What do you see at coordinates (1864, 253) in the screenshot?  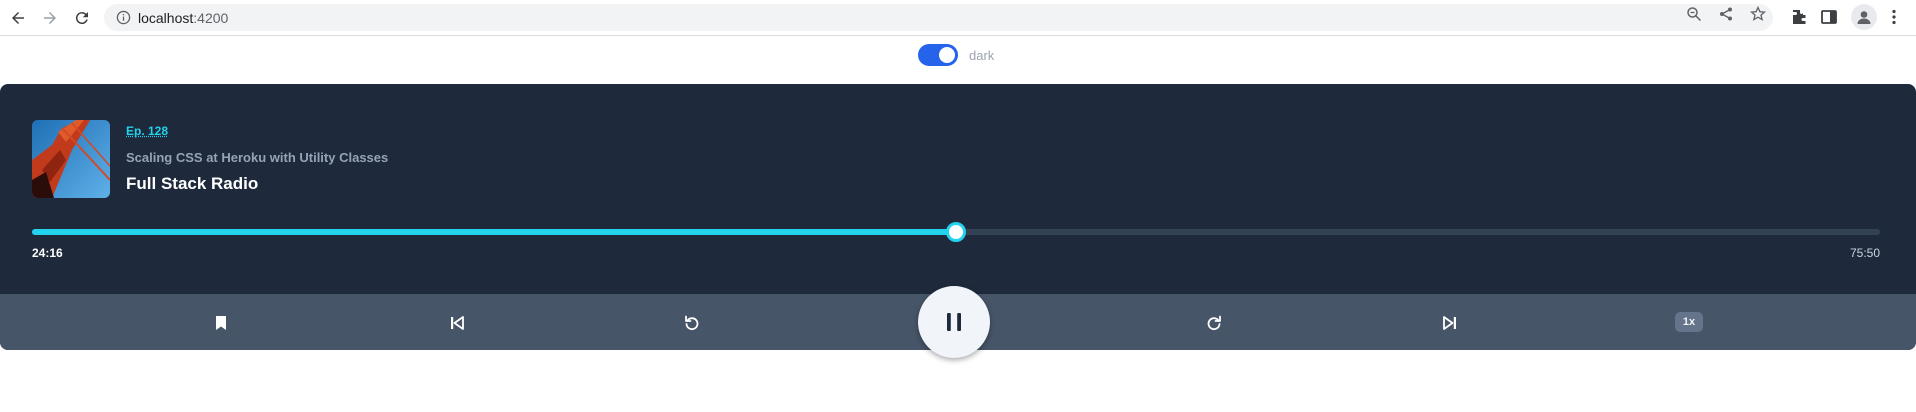 I see `total-time: 75:50` at bounding box center [1864, 253].